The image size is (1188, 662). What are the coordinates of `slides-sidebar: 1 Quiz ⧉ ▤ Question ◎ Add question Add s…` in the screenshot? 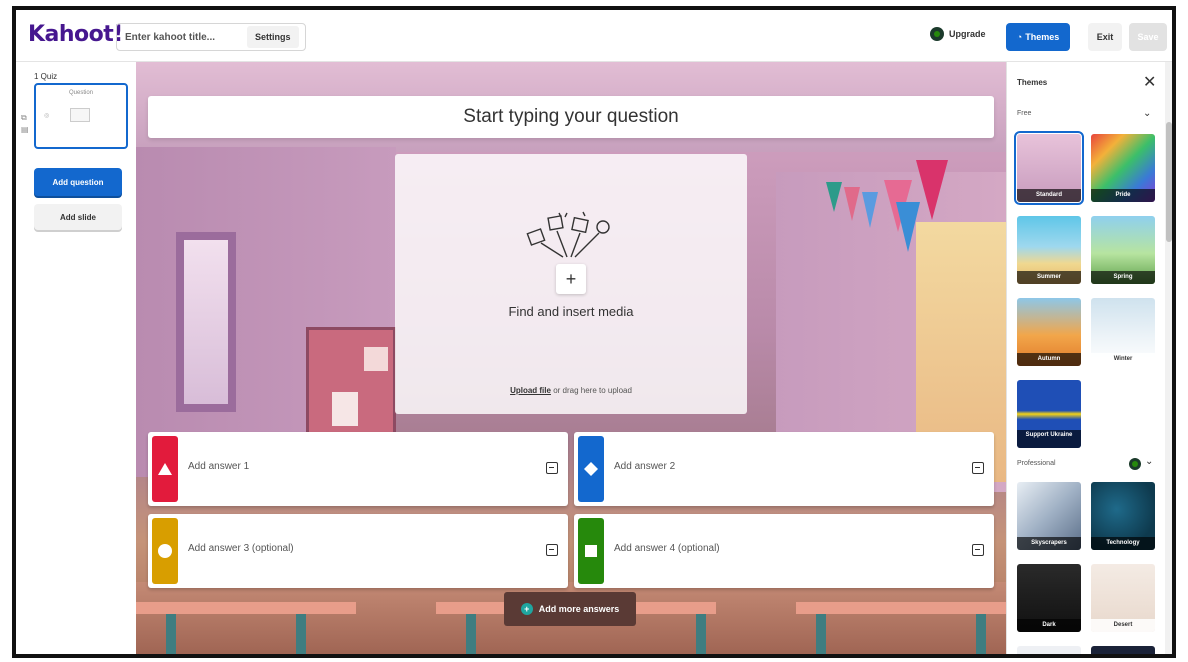 It's located at (76, 358).